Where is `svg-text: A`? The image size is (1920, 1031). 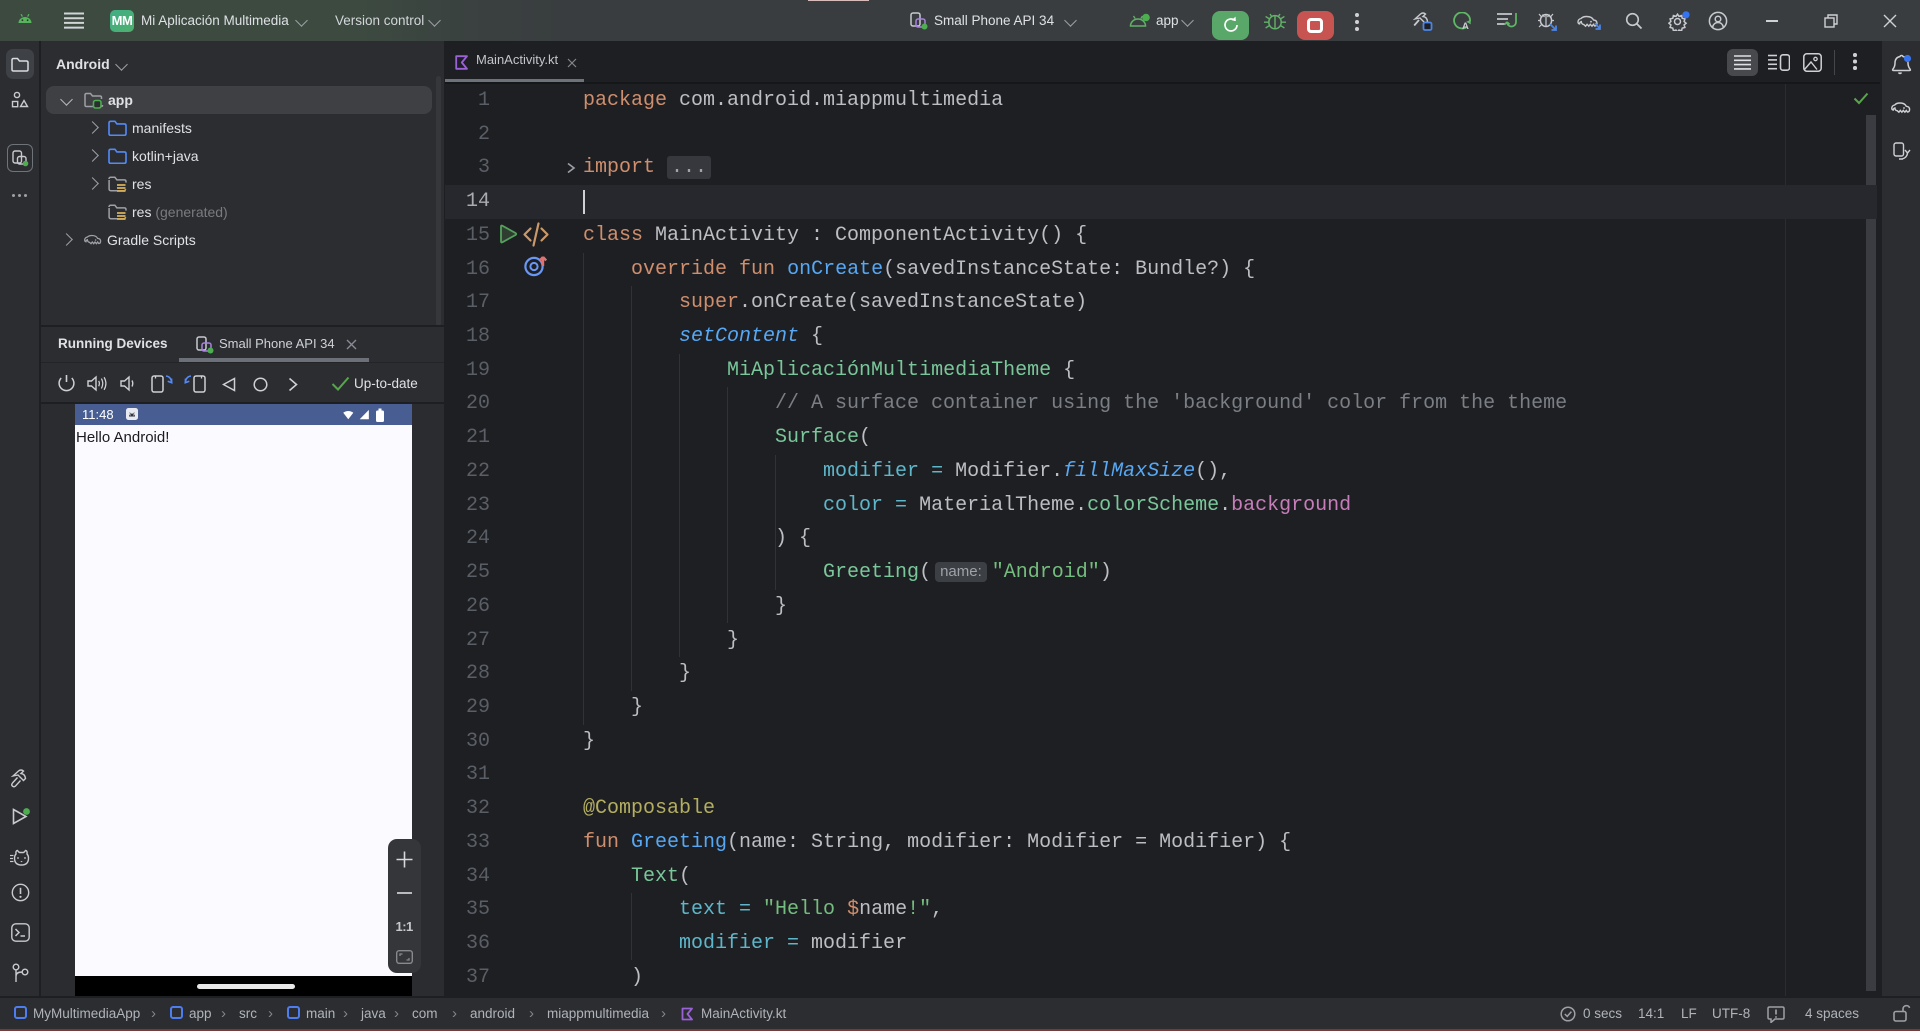
svg-text: A is located at coordinates (1465, 26).